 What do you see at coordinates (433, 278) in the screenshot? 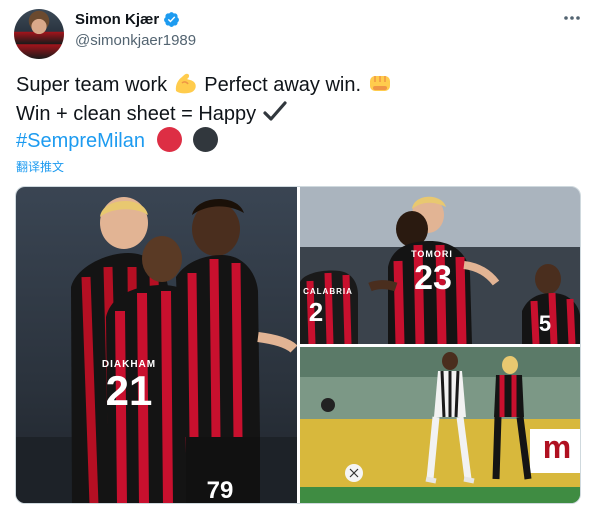
I see `jersey-number: 23` at bounding box center [433, 278].